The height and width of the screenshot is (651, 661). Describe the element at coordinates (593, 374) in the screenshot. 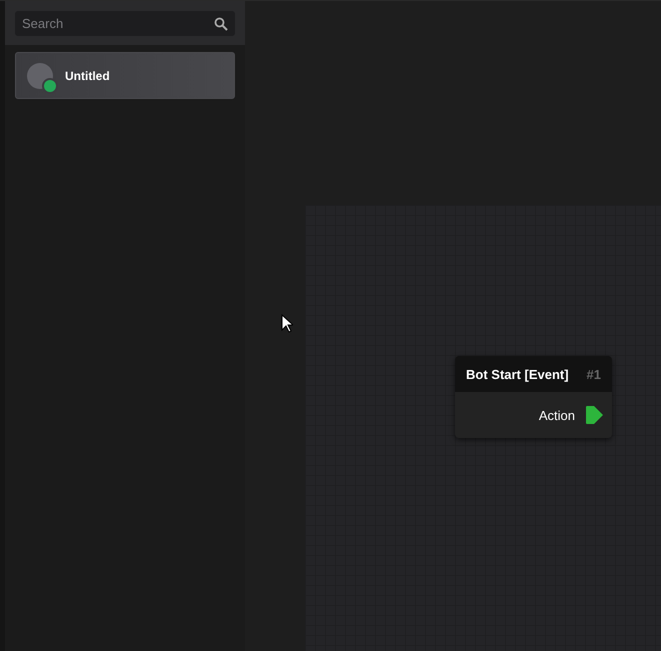

I see `node-number: #1` at that location.